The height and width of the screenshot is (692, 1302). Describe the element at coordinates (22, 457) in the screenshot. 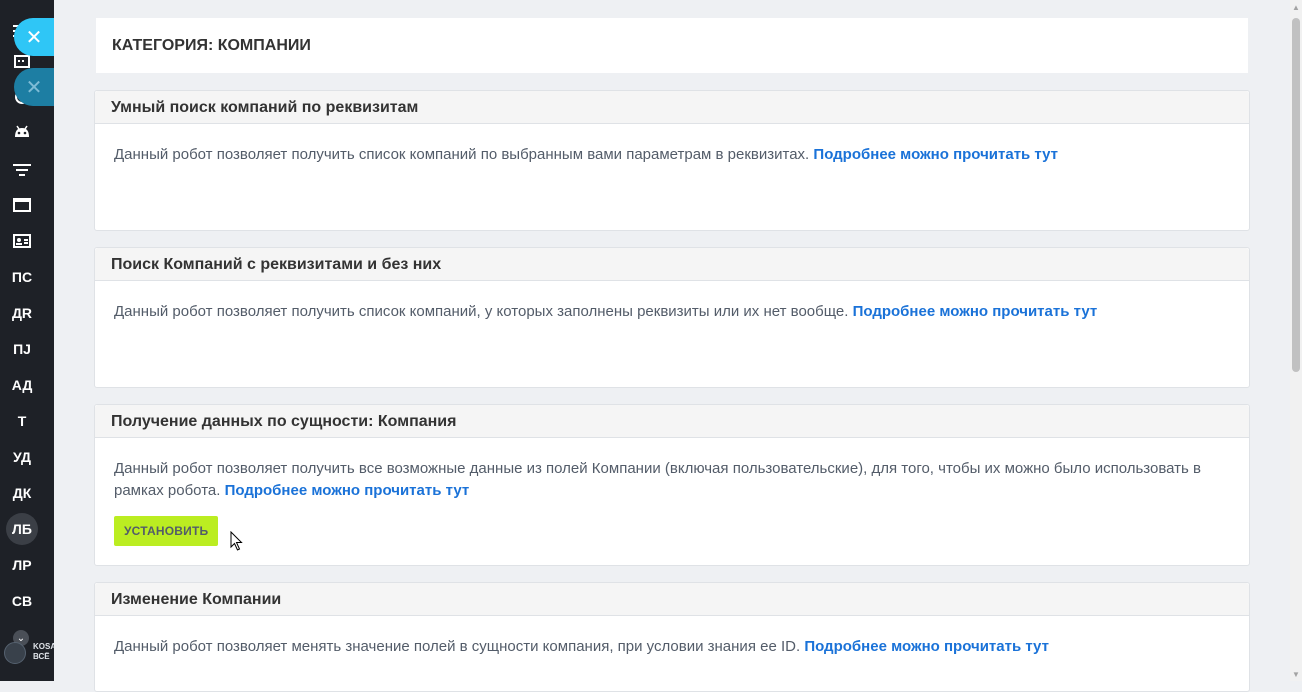

I see `sidebar-item-ud: УД` at that location.